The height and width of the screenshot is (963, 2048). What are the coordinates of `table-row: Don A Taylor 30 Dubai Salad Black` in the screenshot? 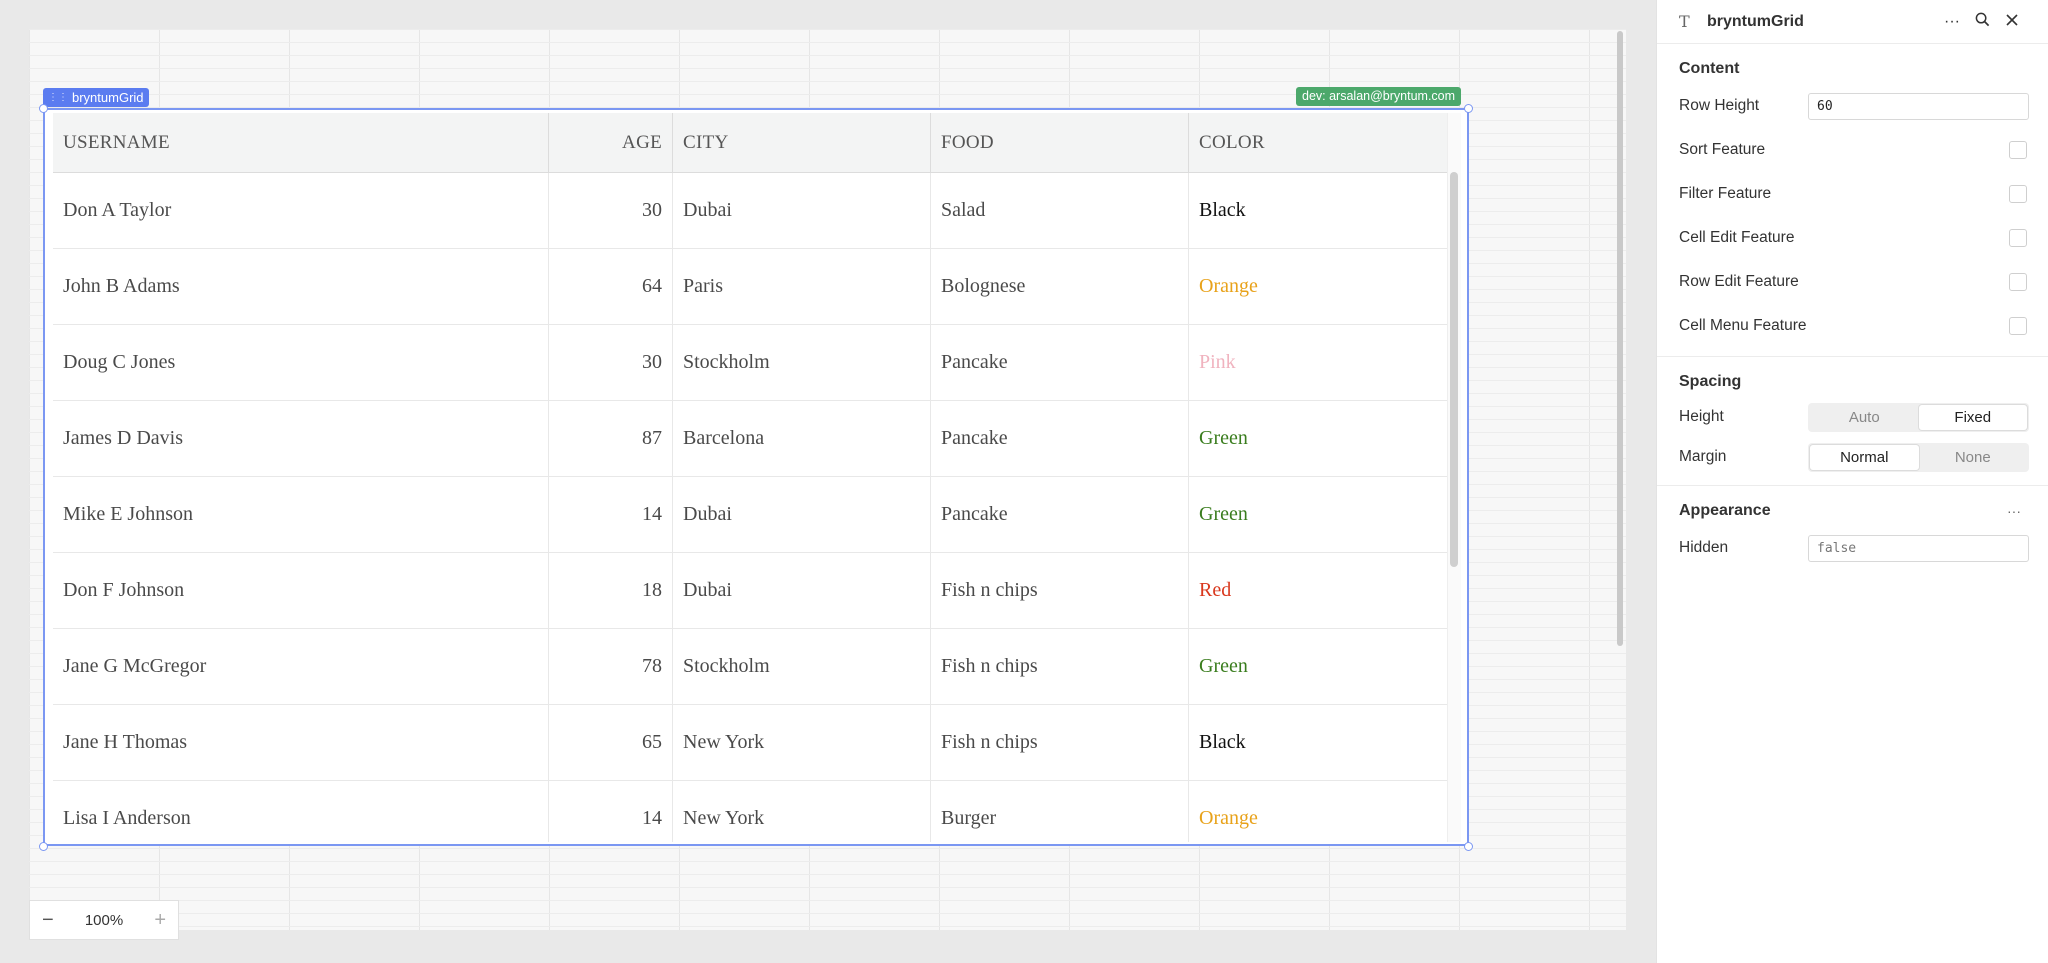 It's located at (751, 211).